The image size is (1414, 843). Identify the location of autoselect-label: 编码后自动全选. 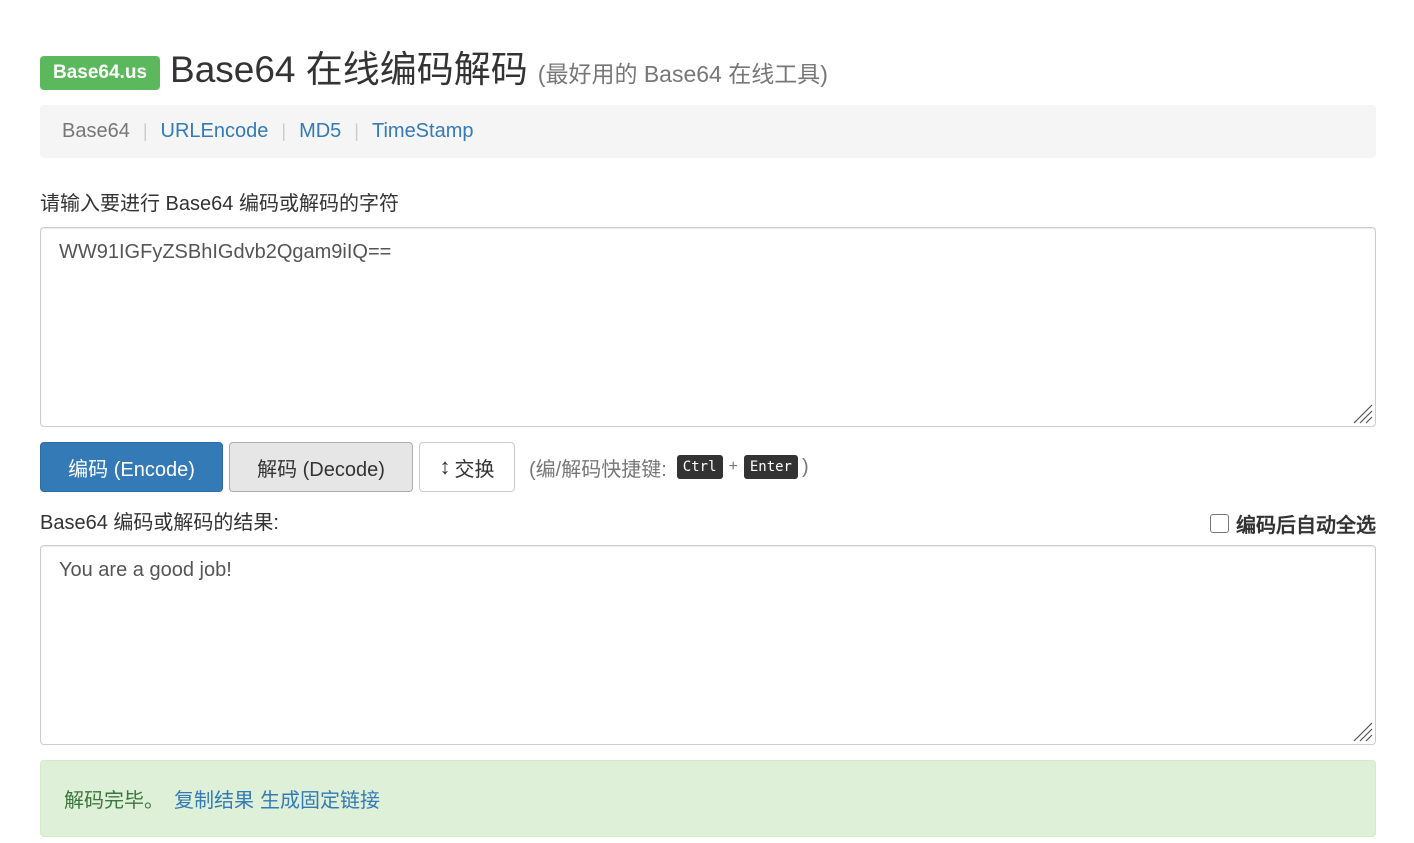
(1306, 523).